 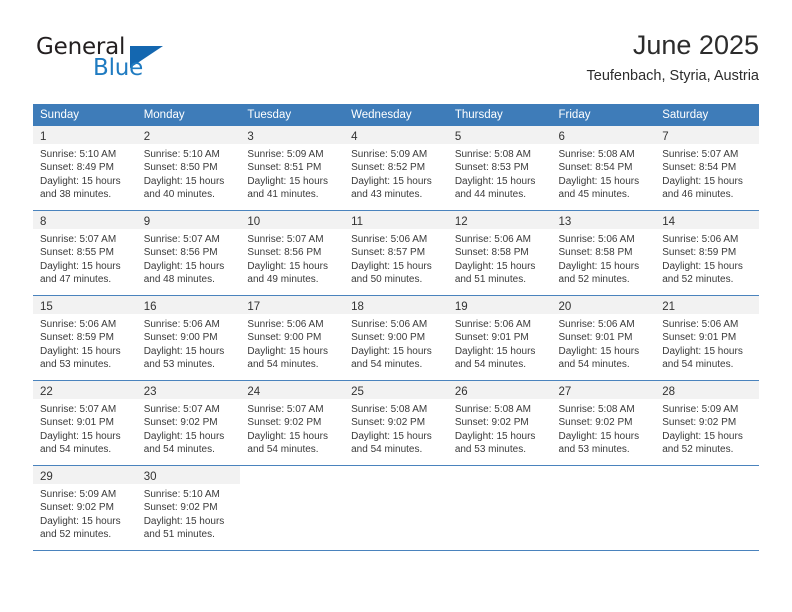 I want to click on day-cell-empty, so click(x=396, y=508).